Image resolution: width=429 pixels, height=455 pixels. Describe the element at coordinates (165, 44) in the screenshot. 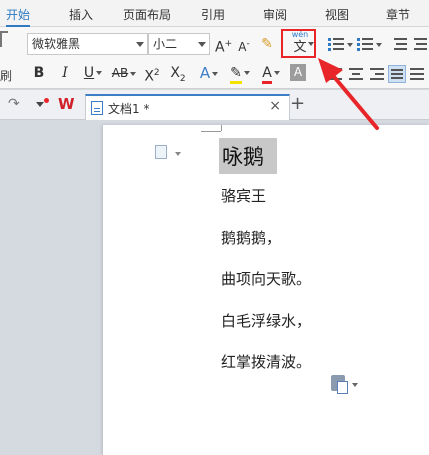

I see `font-size-value: 小二` at that location.